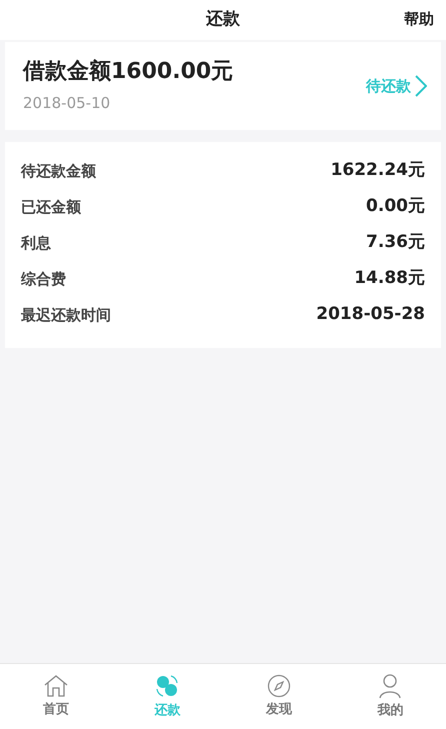  I want to click on detail-value: 7.36元, so click(395, 242).